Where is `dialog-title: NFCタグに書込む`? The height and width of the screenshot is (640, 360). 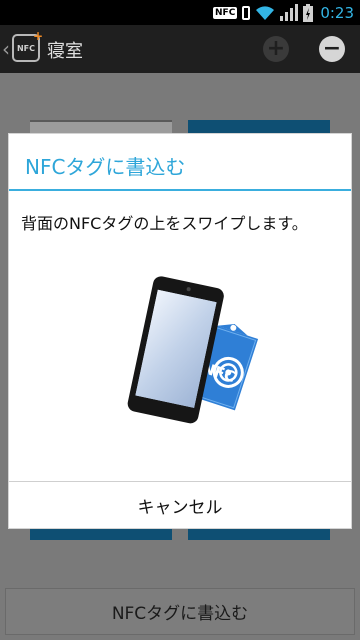 dialog-title: NFCタグに書込む is located at coordinates (105, 167).